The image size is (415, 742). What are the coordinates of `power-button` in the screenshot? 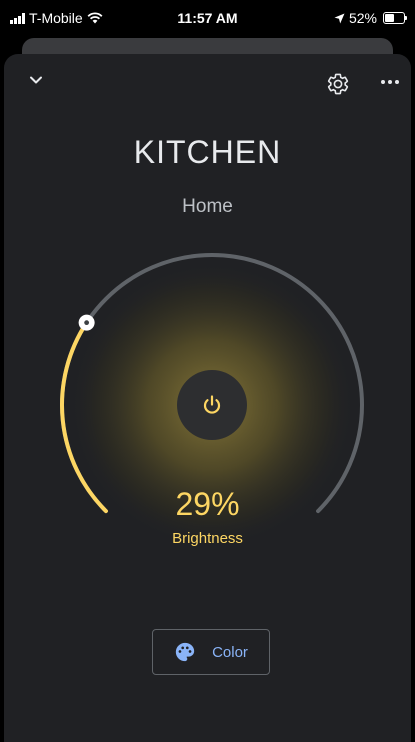 It's located at (212, 405).